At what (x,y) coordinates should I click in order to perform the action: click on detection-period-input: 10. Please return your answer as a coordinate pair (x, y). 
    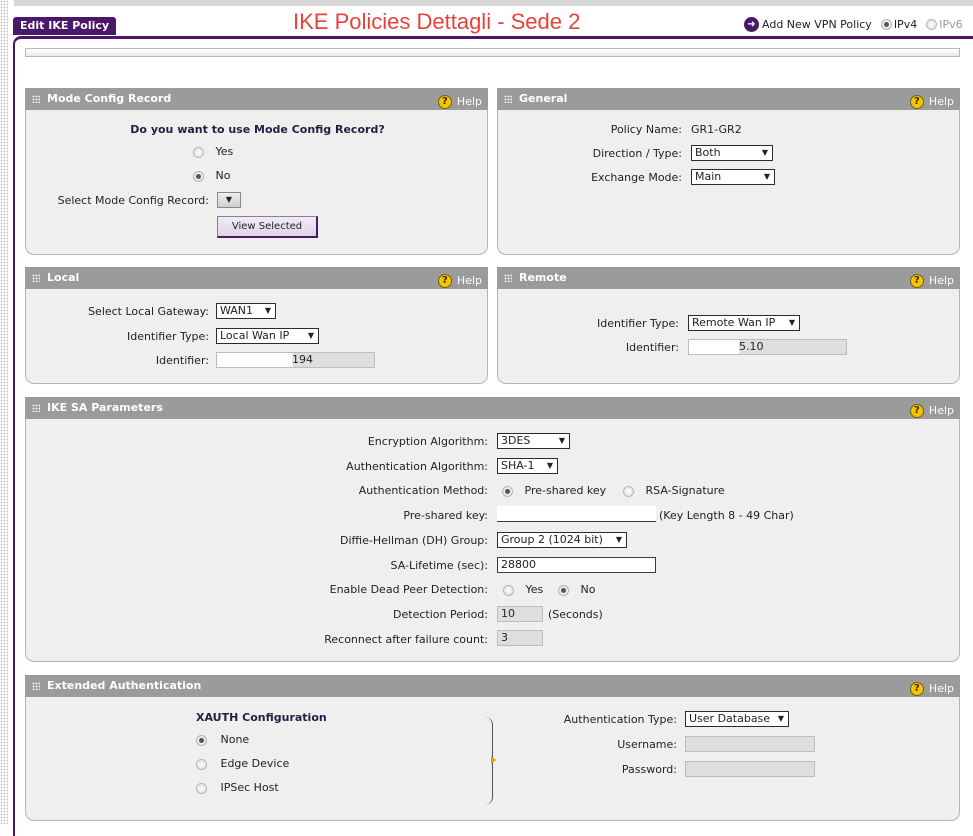
    Looking at the image, I should click on (520, 614).